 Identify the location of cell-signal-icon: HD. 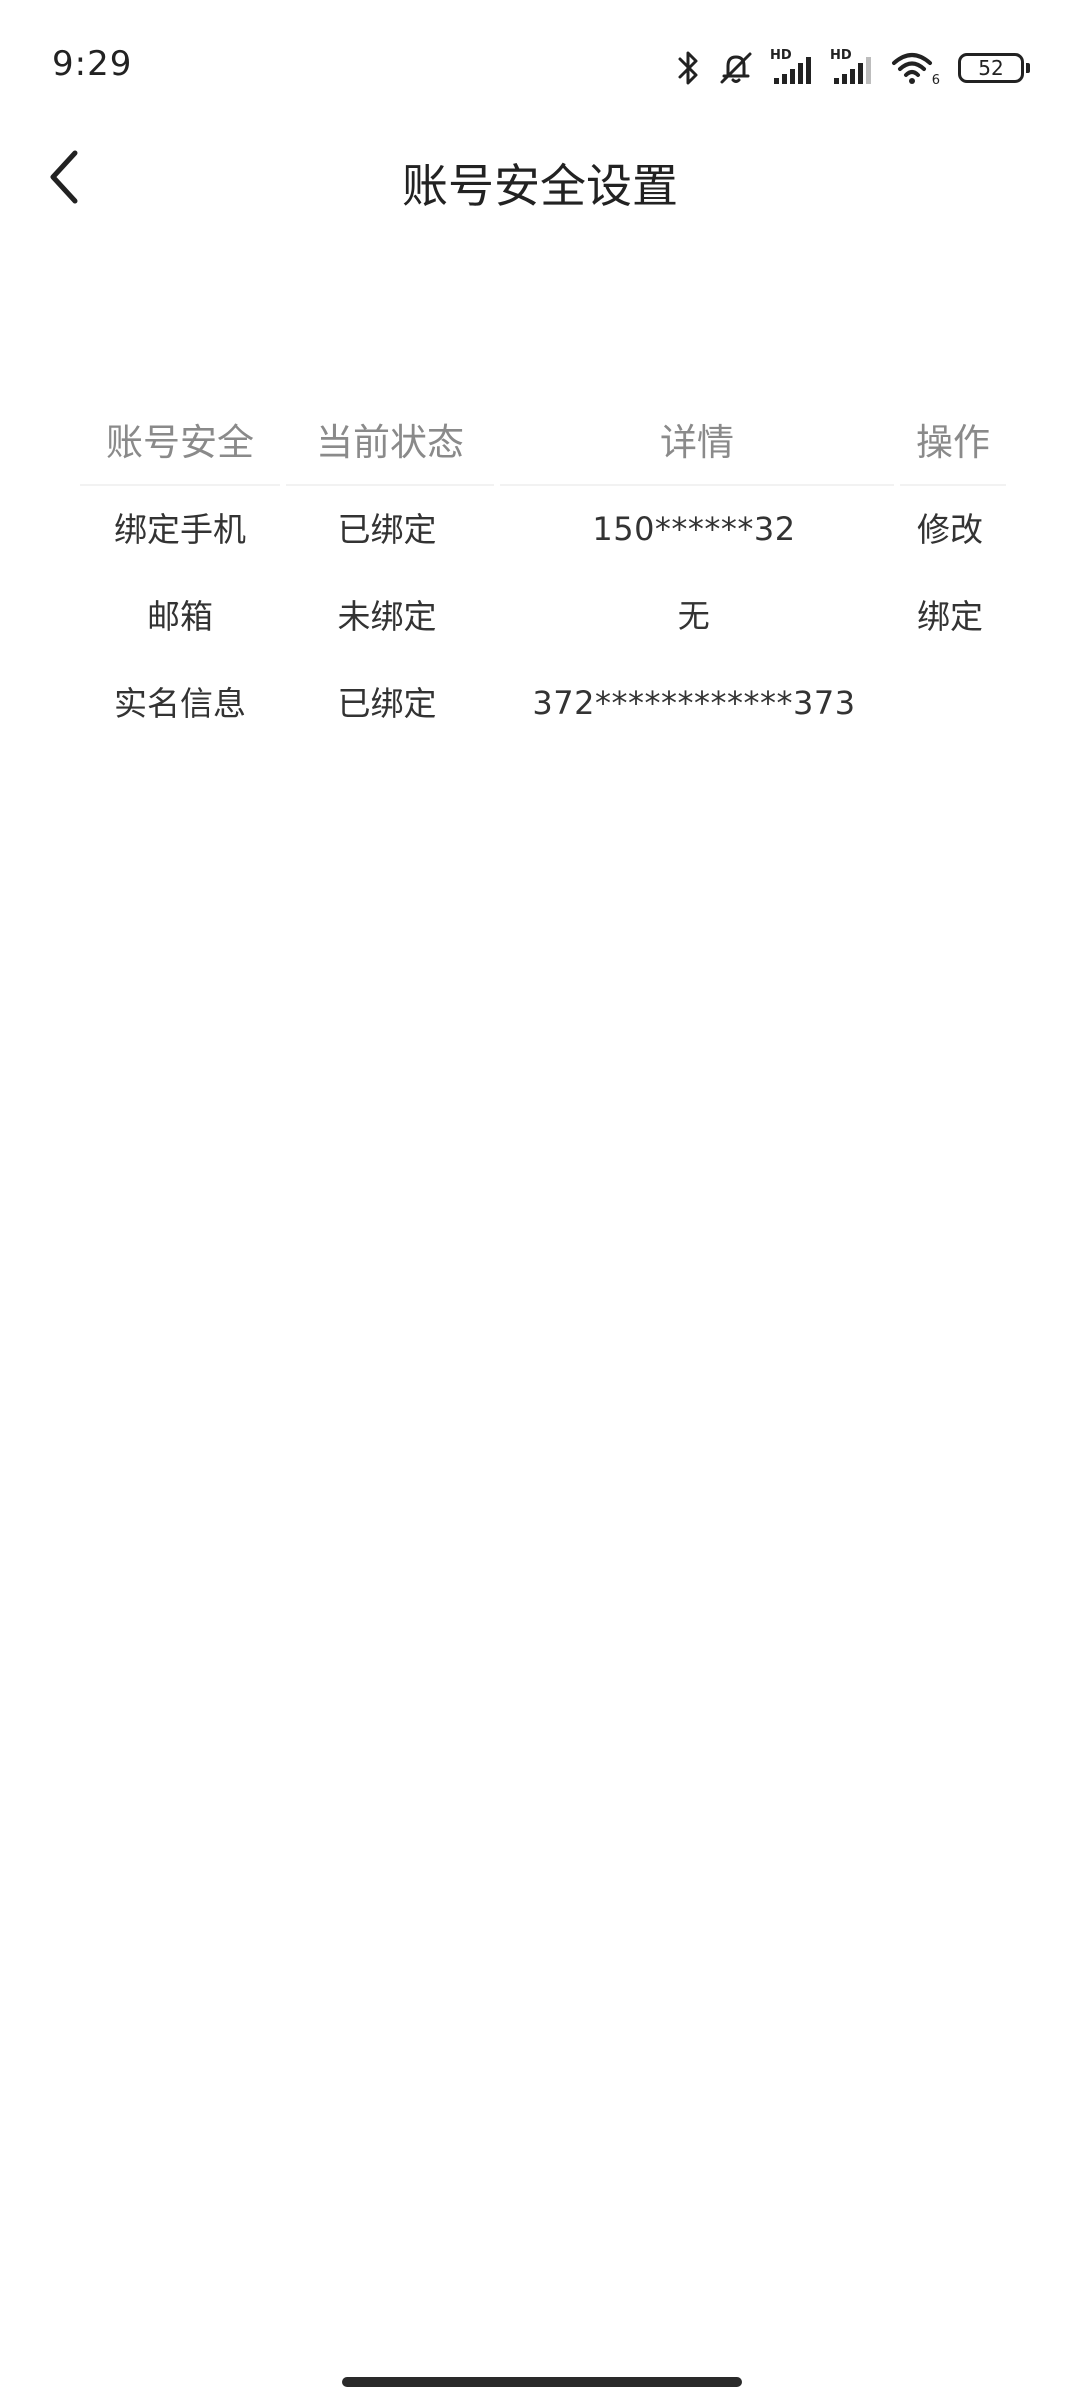
(793, 68).